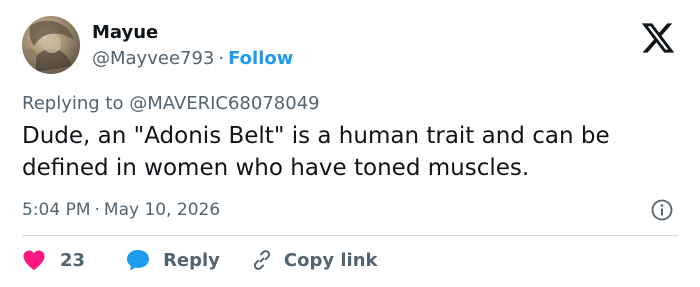 The image size is (700, 287). Describe the element at coordinates (191, 260) in the screenshot. I see `reply-label: Reply` at that location.